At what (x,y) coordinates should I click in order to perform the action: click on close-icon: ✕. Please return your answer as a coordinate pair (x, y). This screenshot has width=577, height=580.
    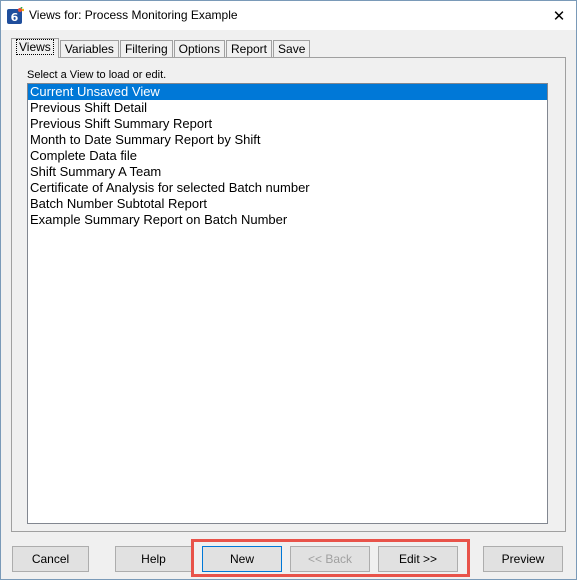
    Looking at the image, I should click on (559, 16).